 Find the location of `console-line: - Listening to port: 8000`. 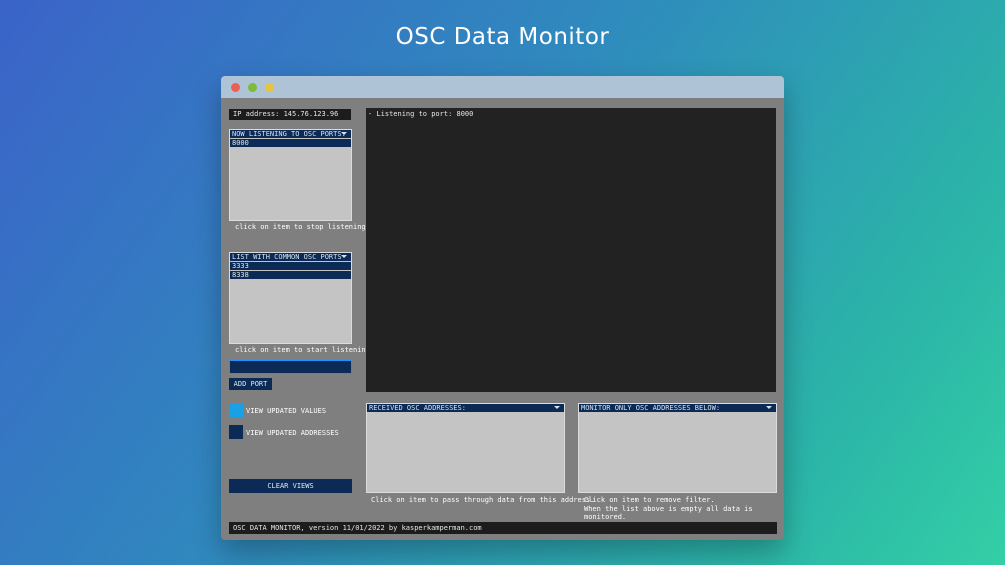

console-line: - Listening to port: 8000 is located at coordinates (421, 114).